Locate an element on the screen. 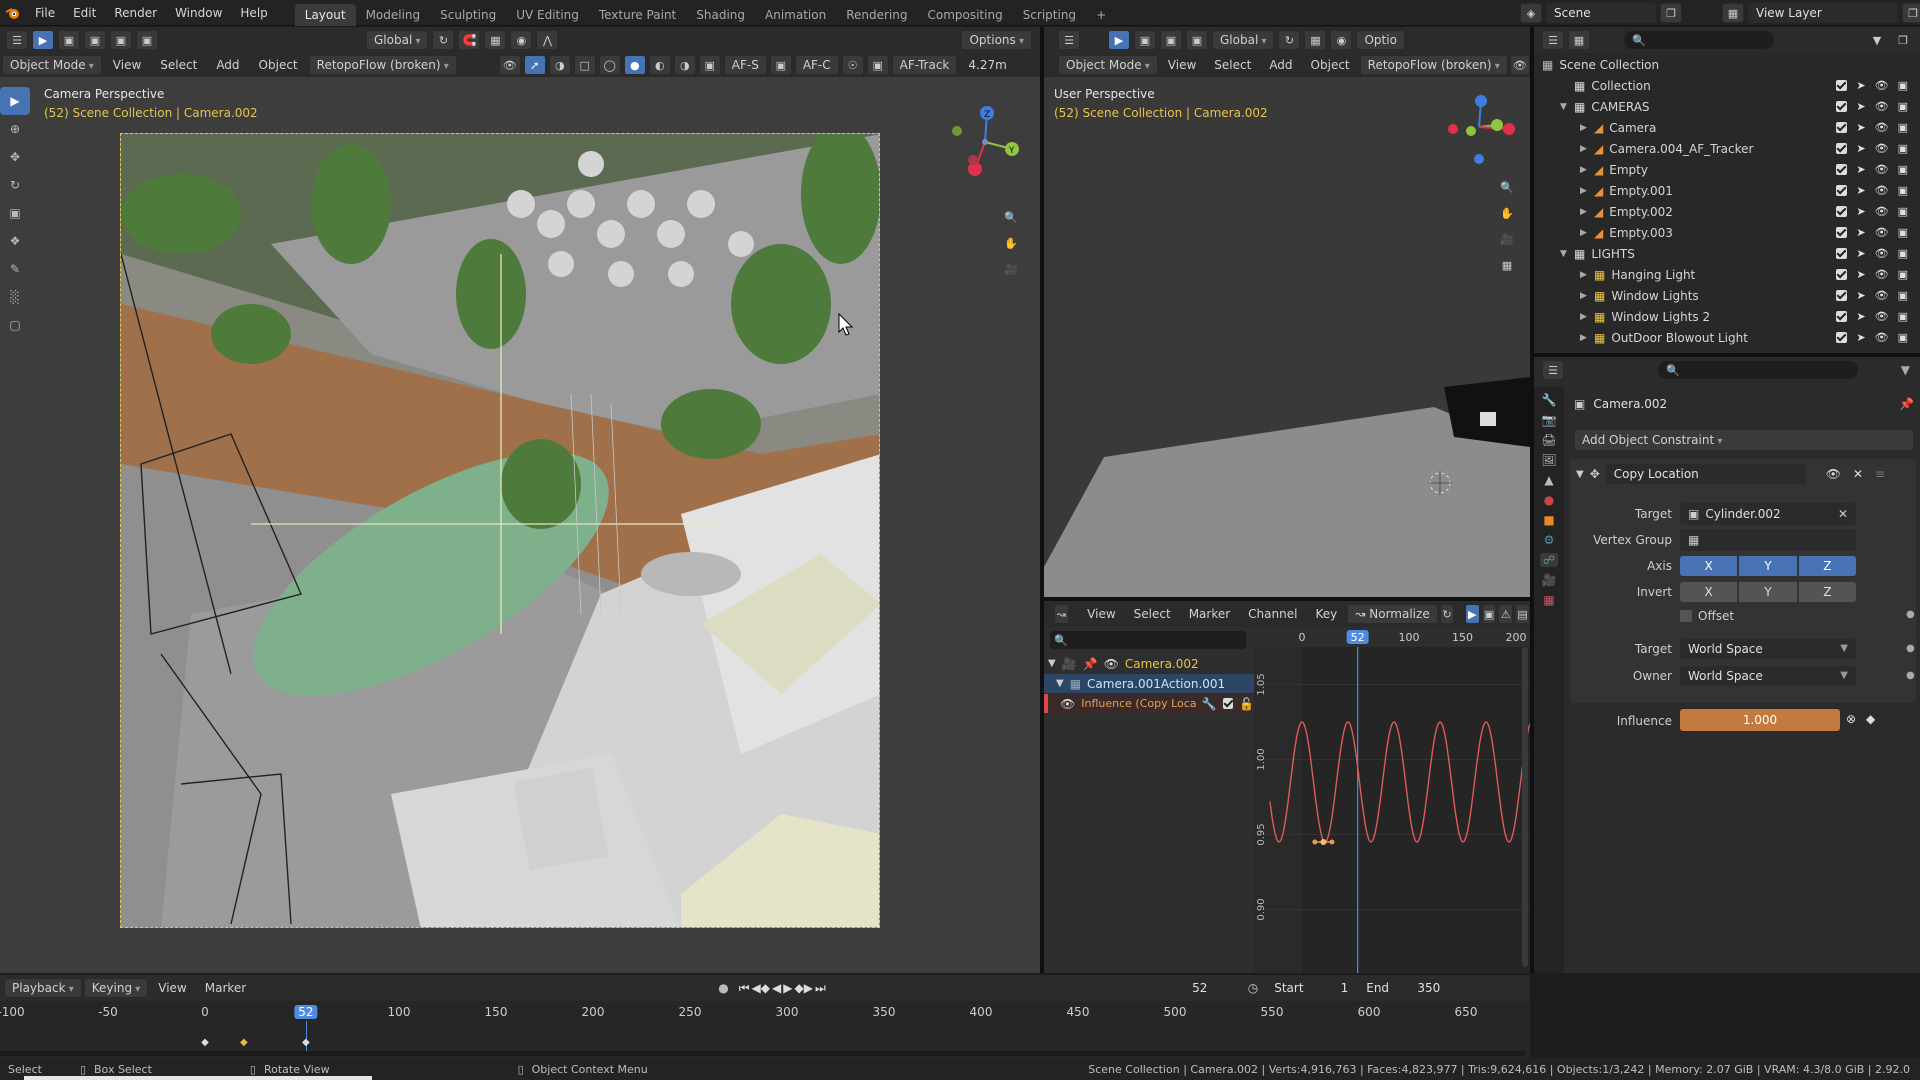 The width and height of the screenshot is (1920, 1080). outliner-row: ▶ ◢ Empty.002 ➤ 👁 ▣ is located at coordinates (1727, 211).